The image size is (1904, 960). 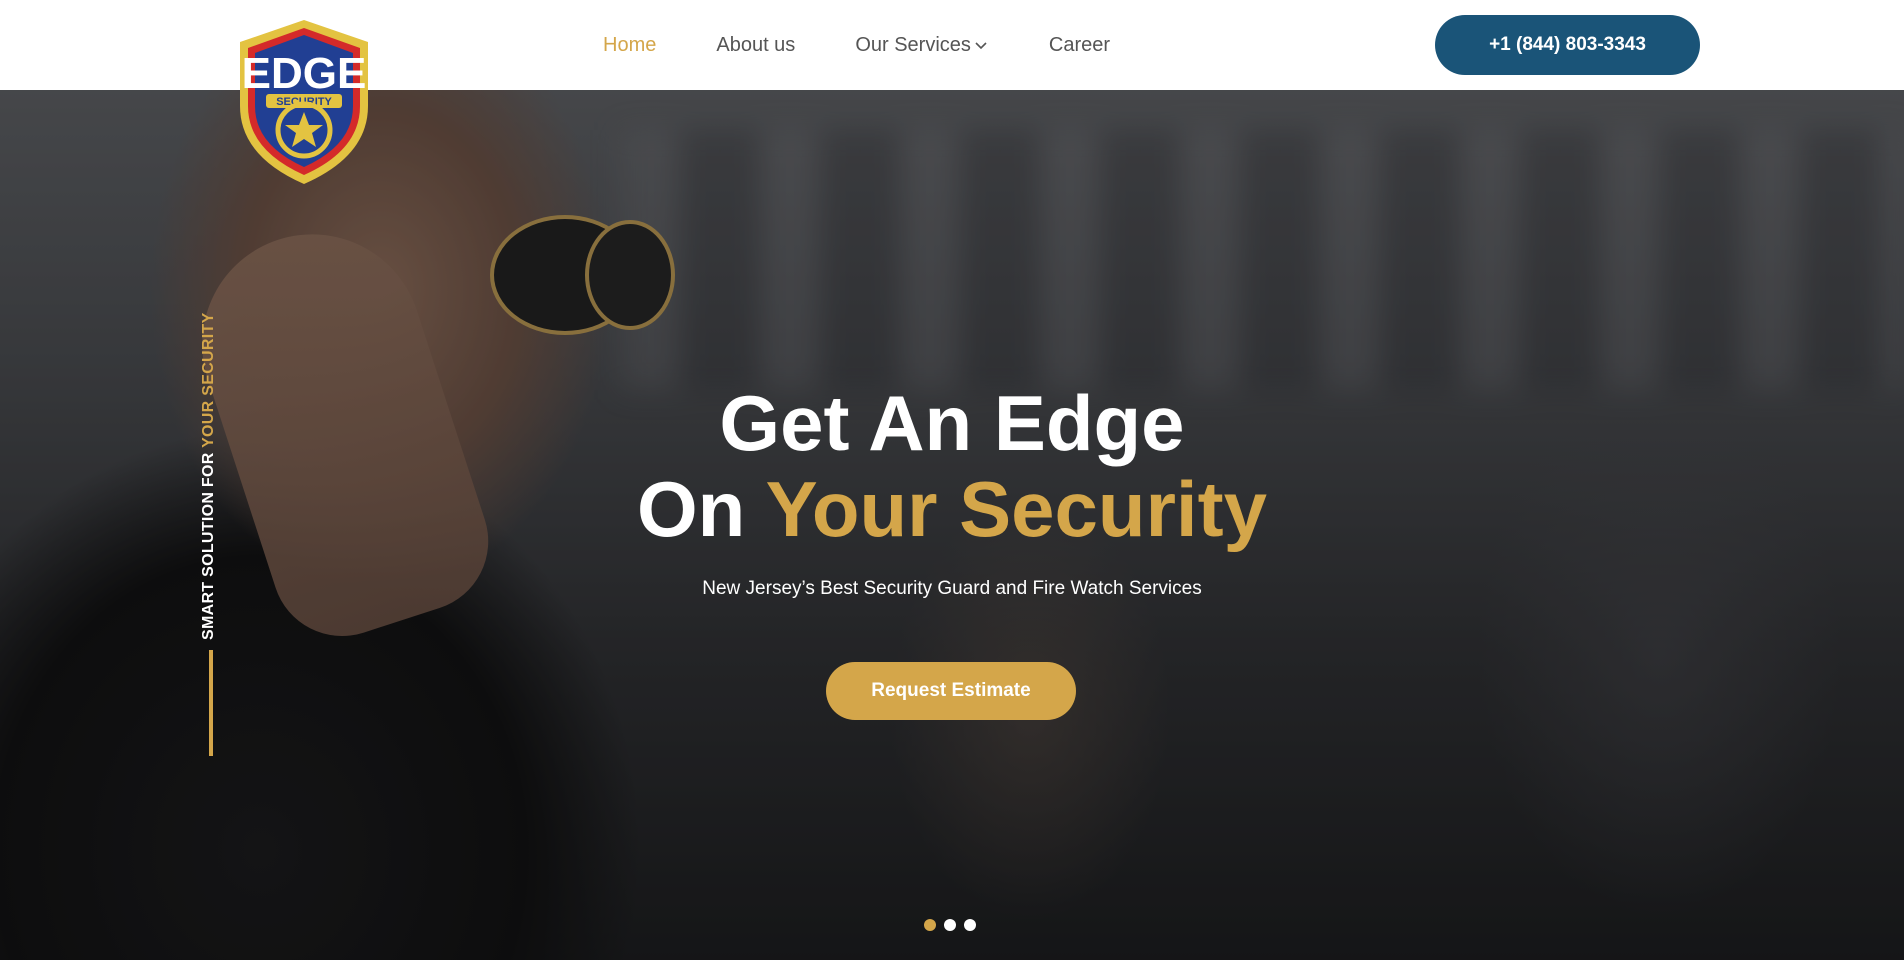 I want to click on nav-services-link: Our Services, so click(x=922, y=45).